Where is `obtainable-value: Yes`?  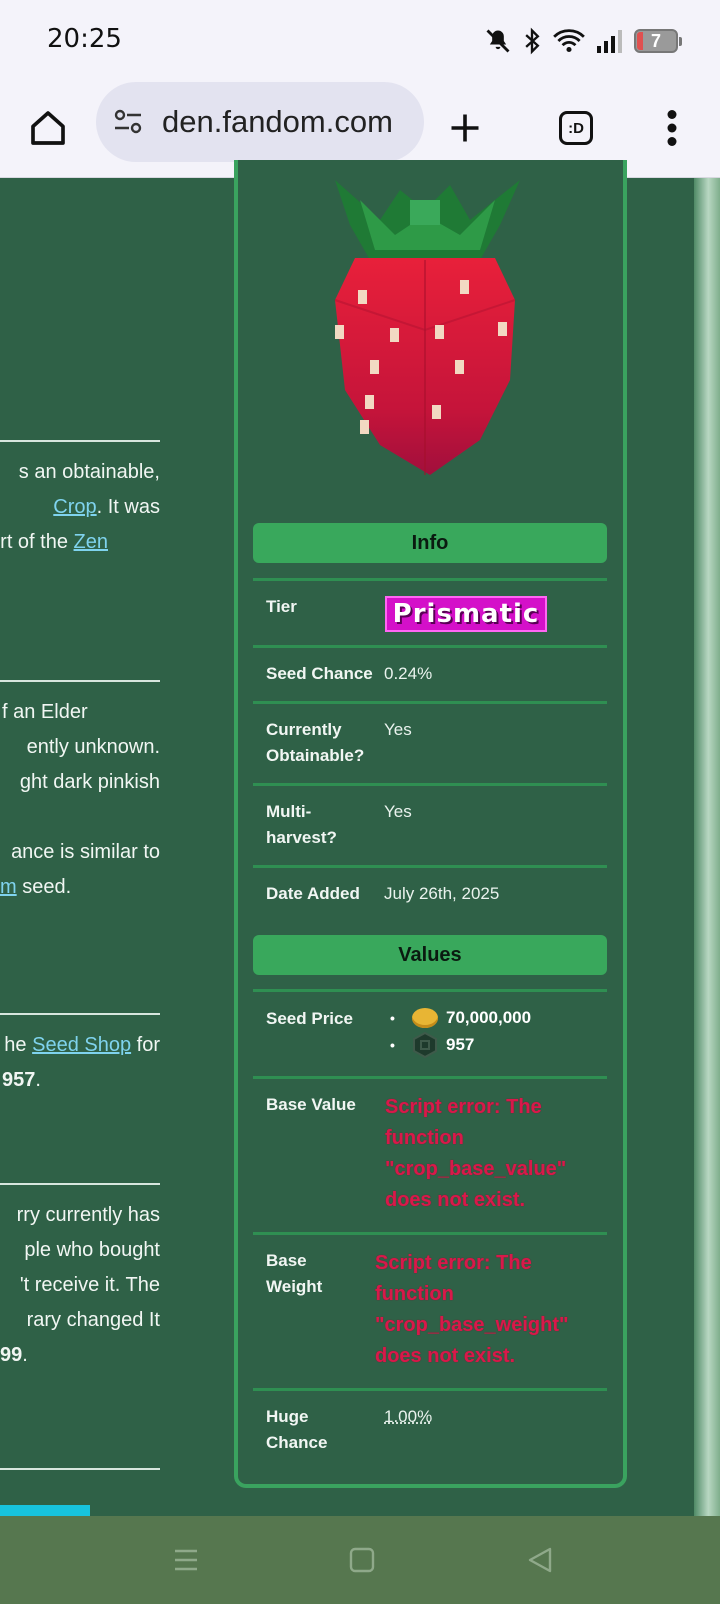
obtainable-value: Yes is located at coordinates (398, 729).